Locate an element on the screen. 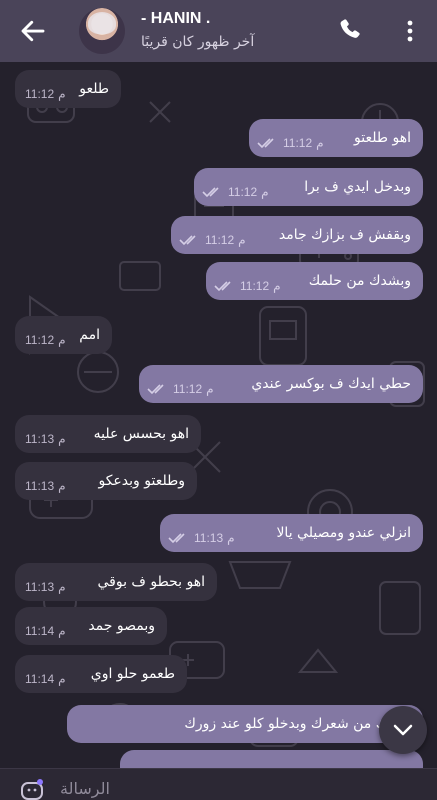 The height and width of the screenshot is (800, 437). message-incoming: وبمصو جمد 11:14 م is located at coordinates (91, 626).